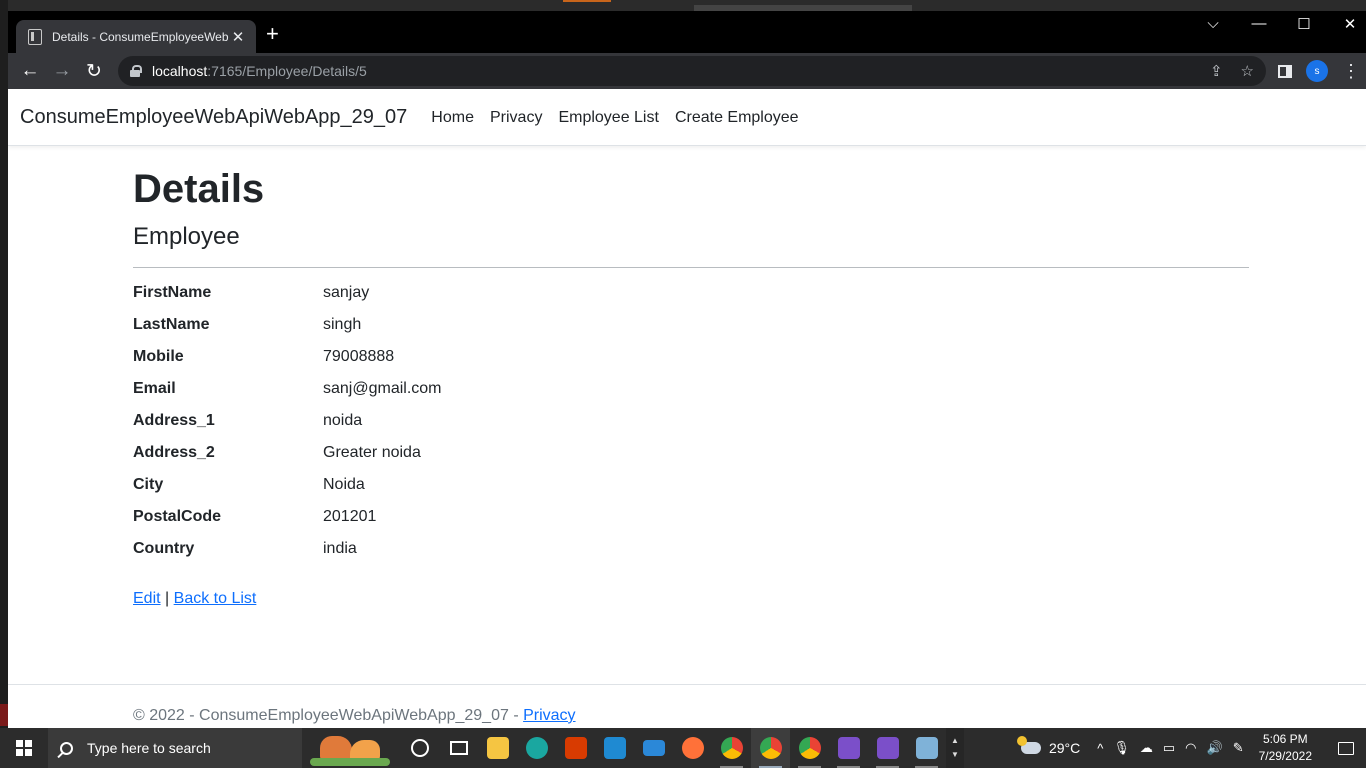 The image size is (1366, 768). Describe the element at coordinates (692, 748) in the screenshot. I see `firefox-icon` at that location.